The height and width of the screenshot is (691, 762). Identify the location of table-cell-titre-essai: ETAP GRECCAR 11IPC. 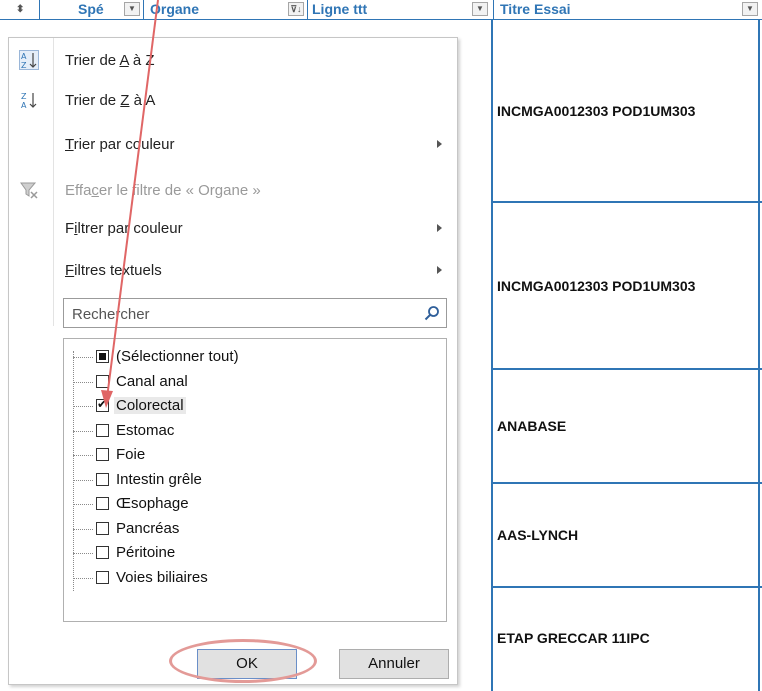
(628, 638).